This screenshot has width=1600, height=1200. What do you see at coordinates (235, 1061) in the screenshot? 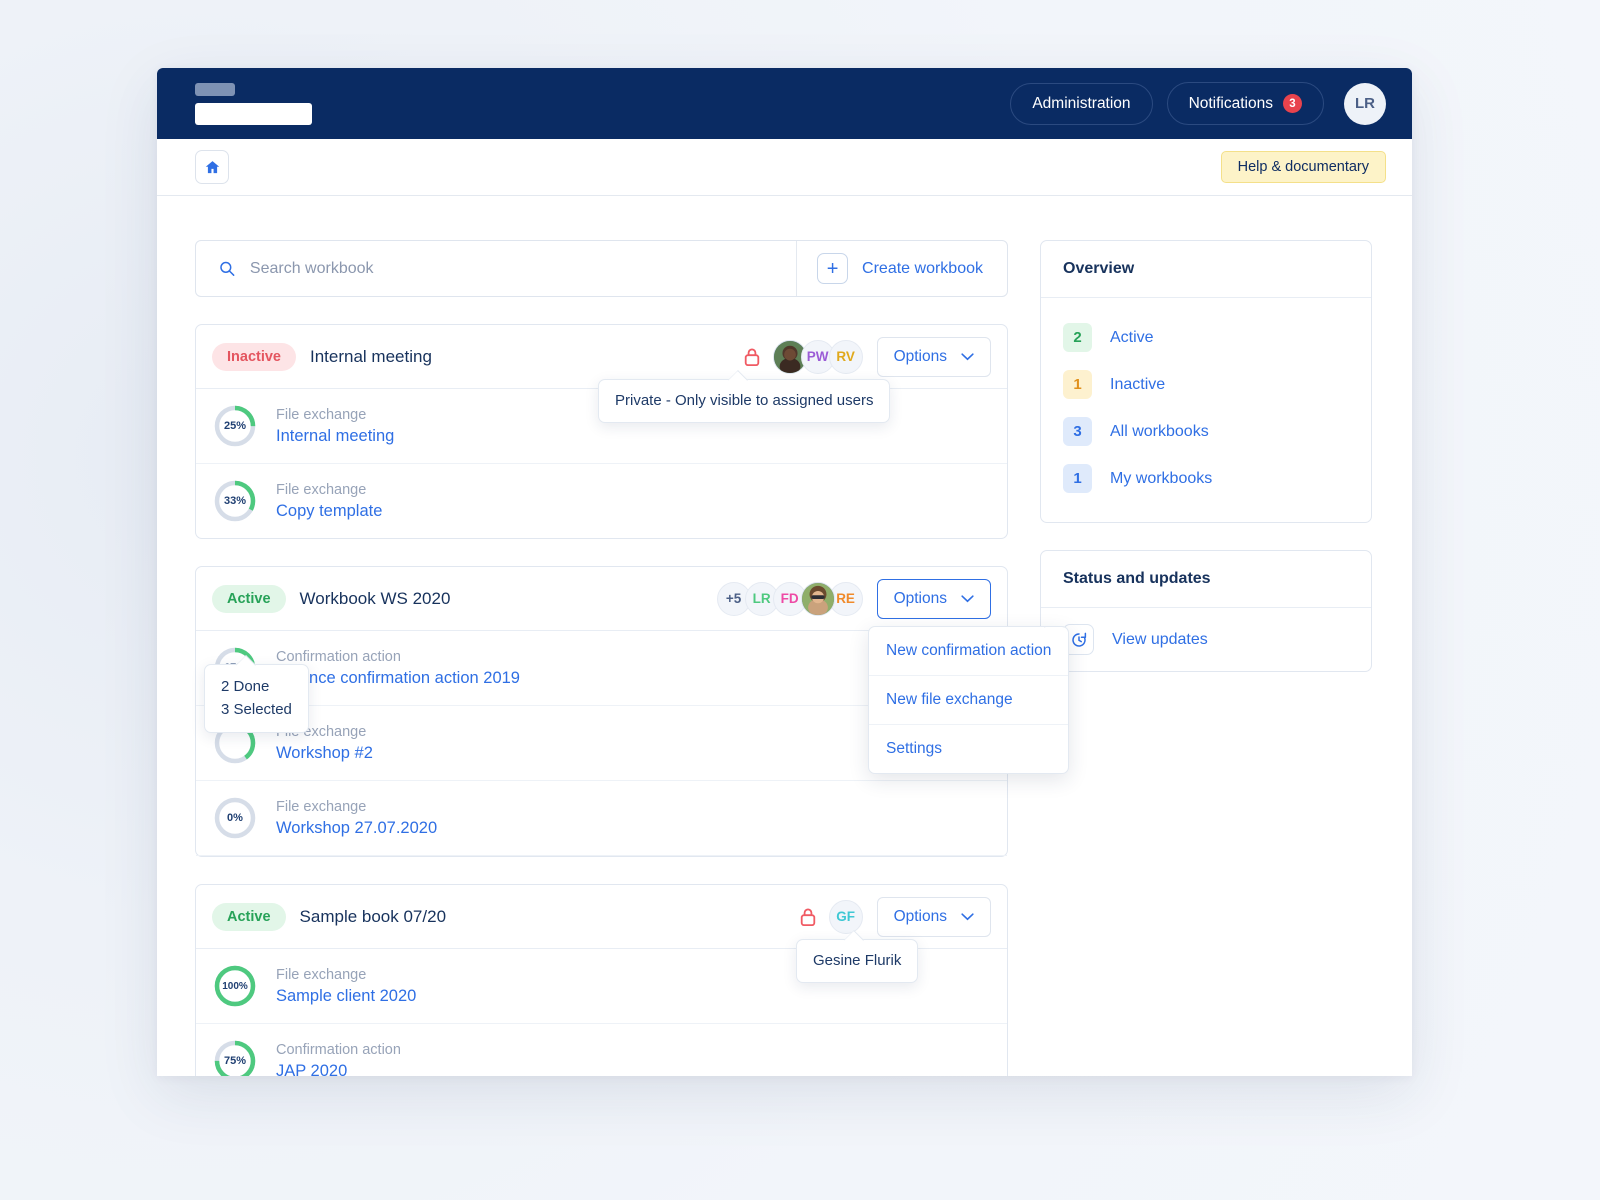
I see `progress-percent: 75%` at bounding box center [235, 1061].